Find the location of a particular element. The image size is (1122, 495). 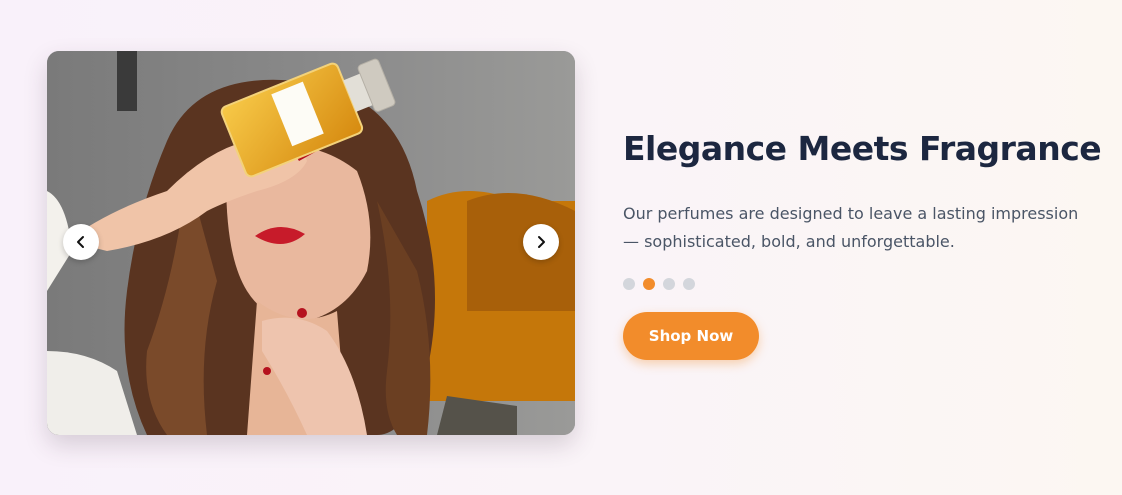

next-slide-button is located at coordinates (541, 242).